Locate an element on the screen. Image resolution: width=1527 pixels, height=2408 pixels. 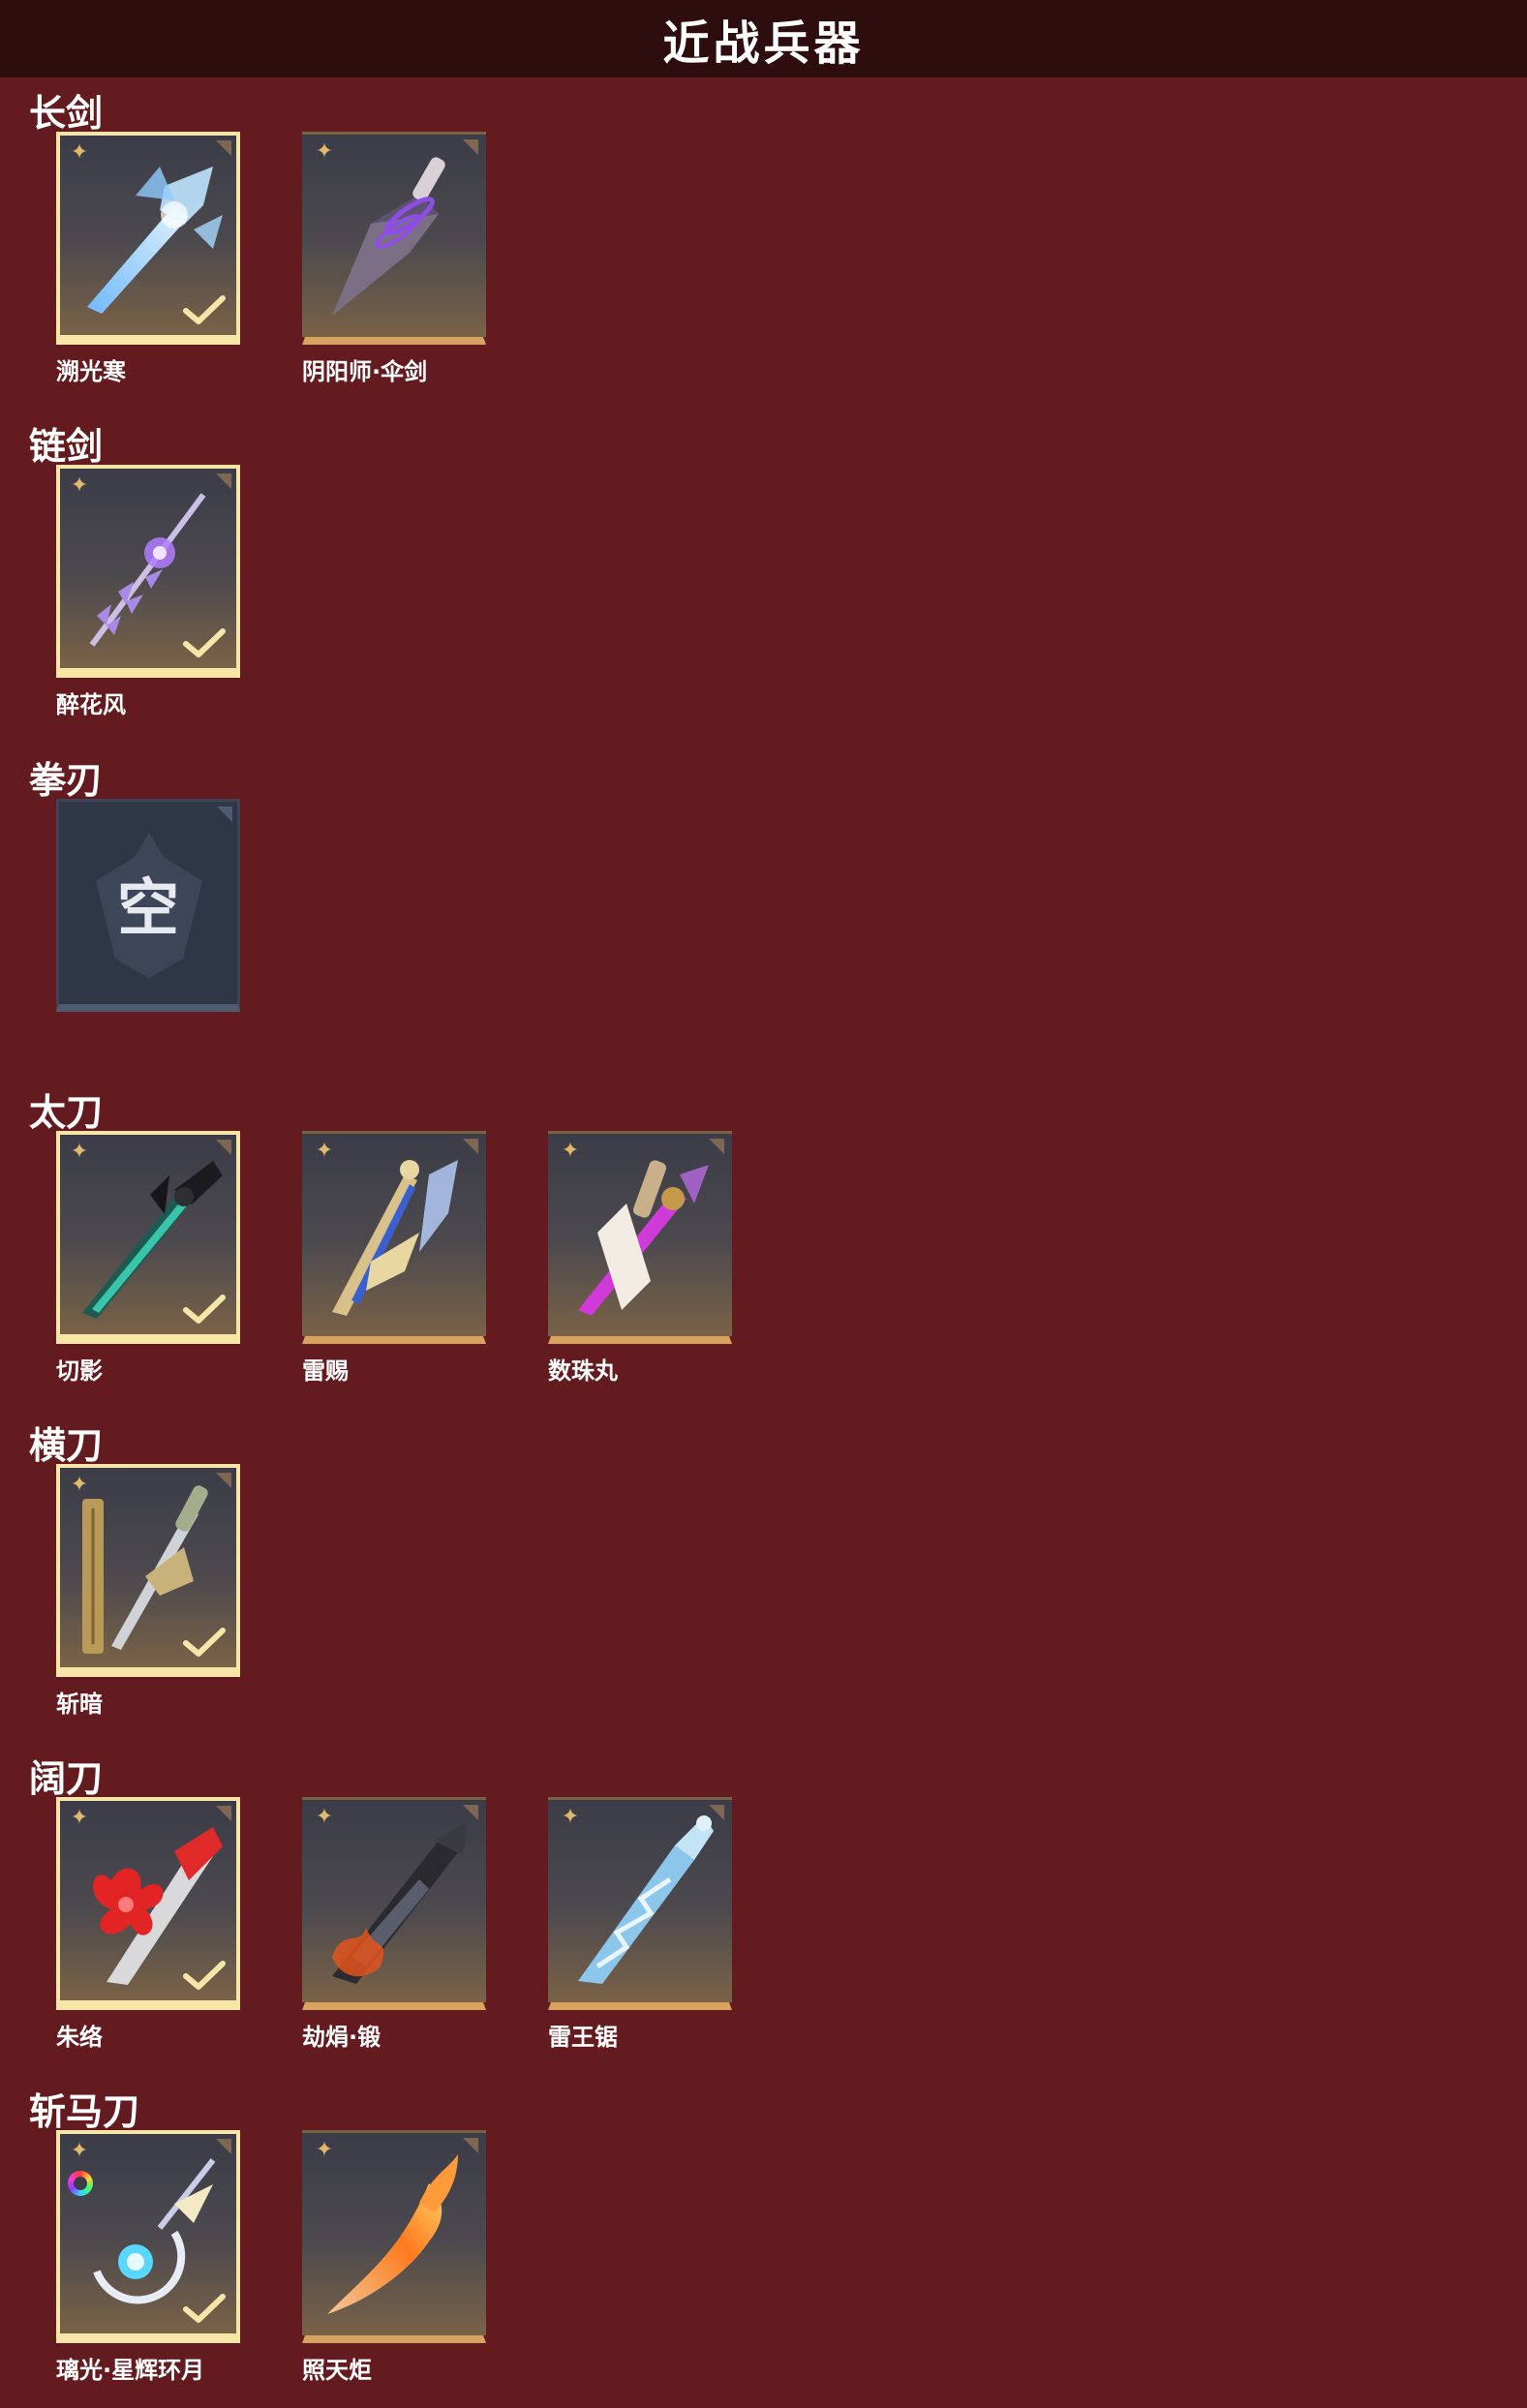
ember-greatblade-icon is located at coordinates (400, 1902).